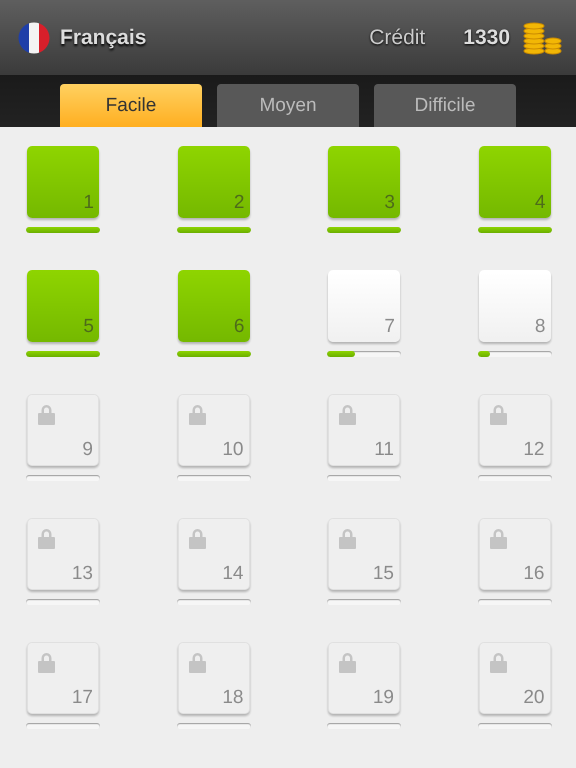 The image size is (576, 768). What do you see at coordinates (514, 678) in the screenshot?
I see `locked-level-tile: 20` at bounding box center [514, 678].